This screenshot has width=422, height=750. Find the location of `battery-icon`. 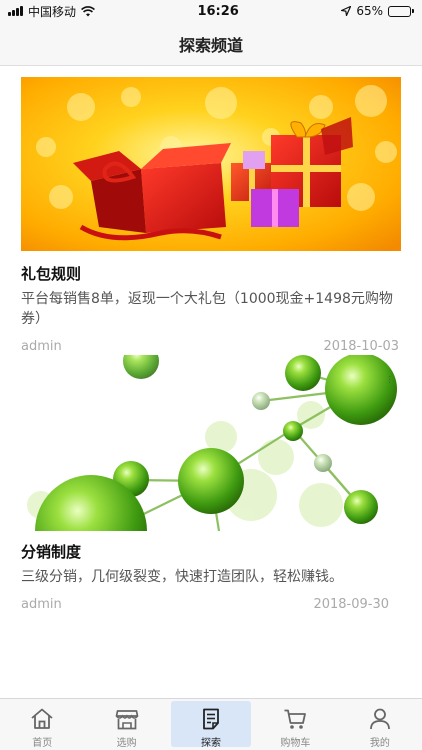

battery-icon is located at coordinates (400, 11).